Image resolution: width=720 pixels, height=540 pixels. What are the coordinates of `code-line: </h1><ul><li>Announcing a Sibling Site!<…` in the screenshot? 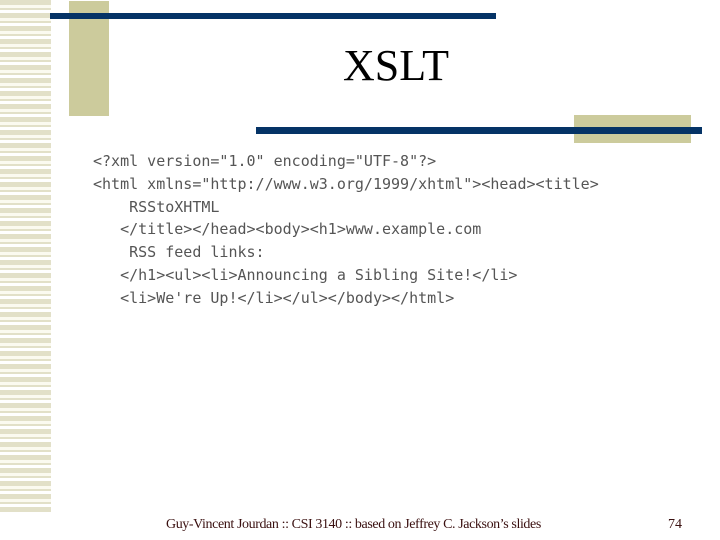 It's located at (305, 274).